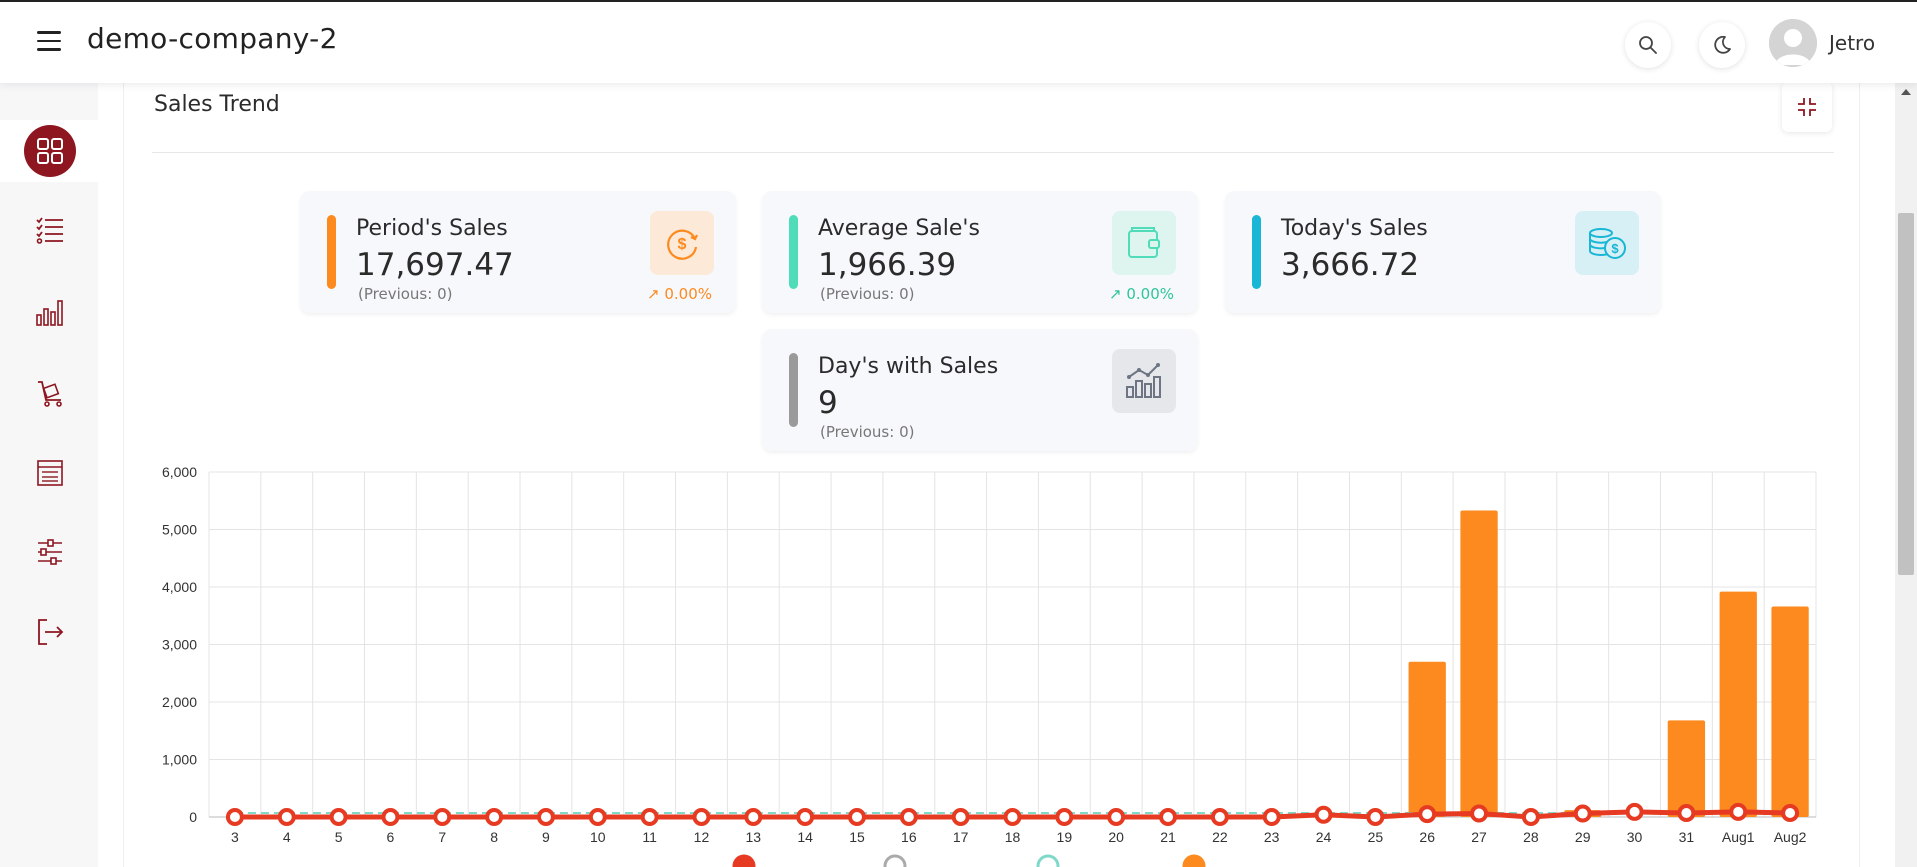 This screenshot has height=867, width=1917. I want to click on x-tick-label: 8, so click(494, 837).